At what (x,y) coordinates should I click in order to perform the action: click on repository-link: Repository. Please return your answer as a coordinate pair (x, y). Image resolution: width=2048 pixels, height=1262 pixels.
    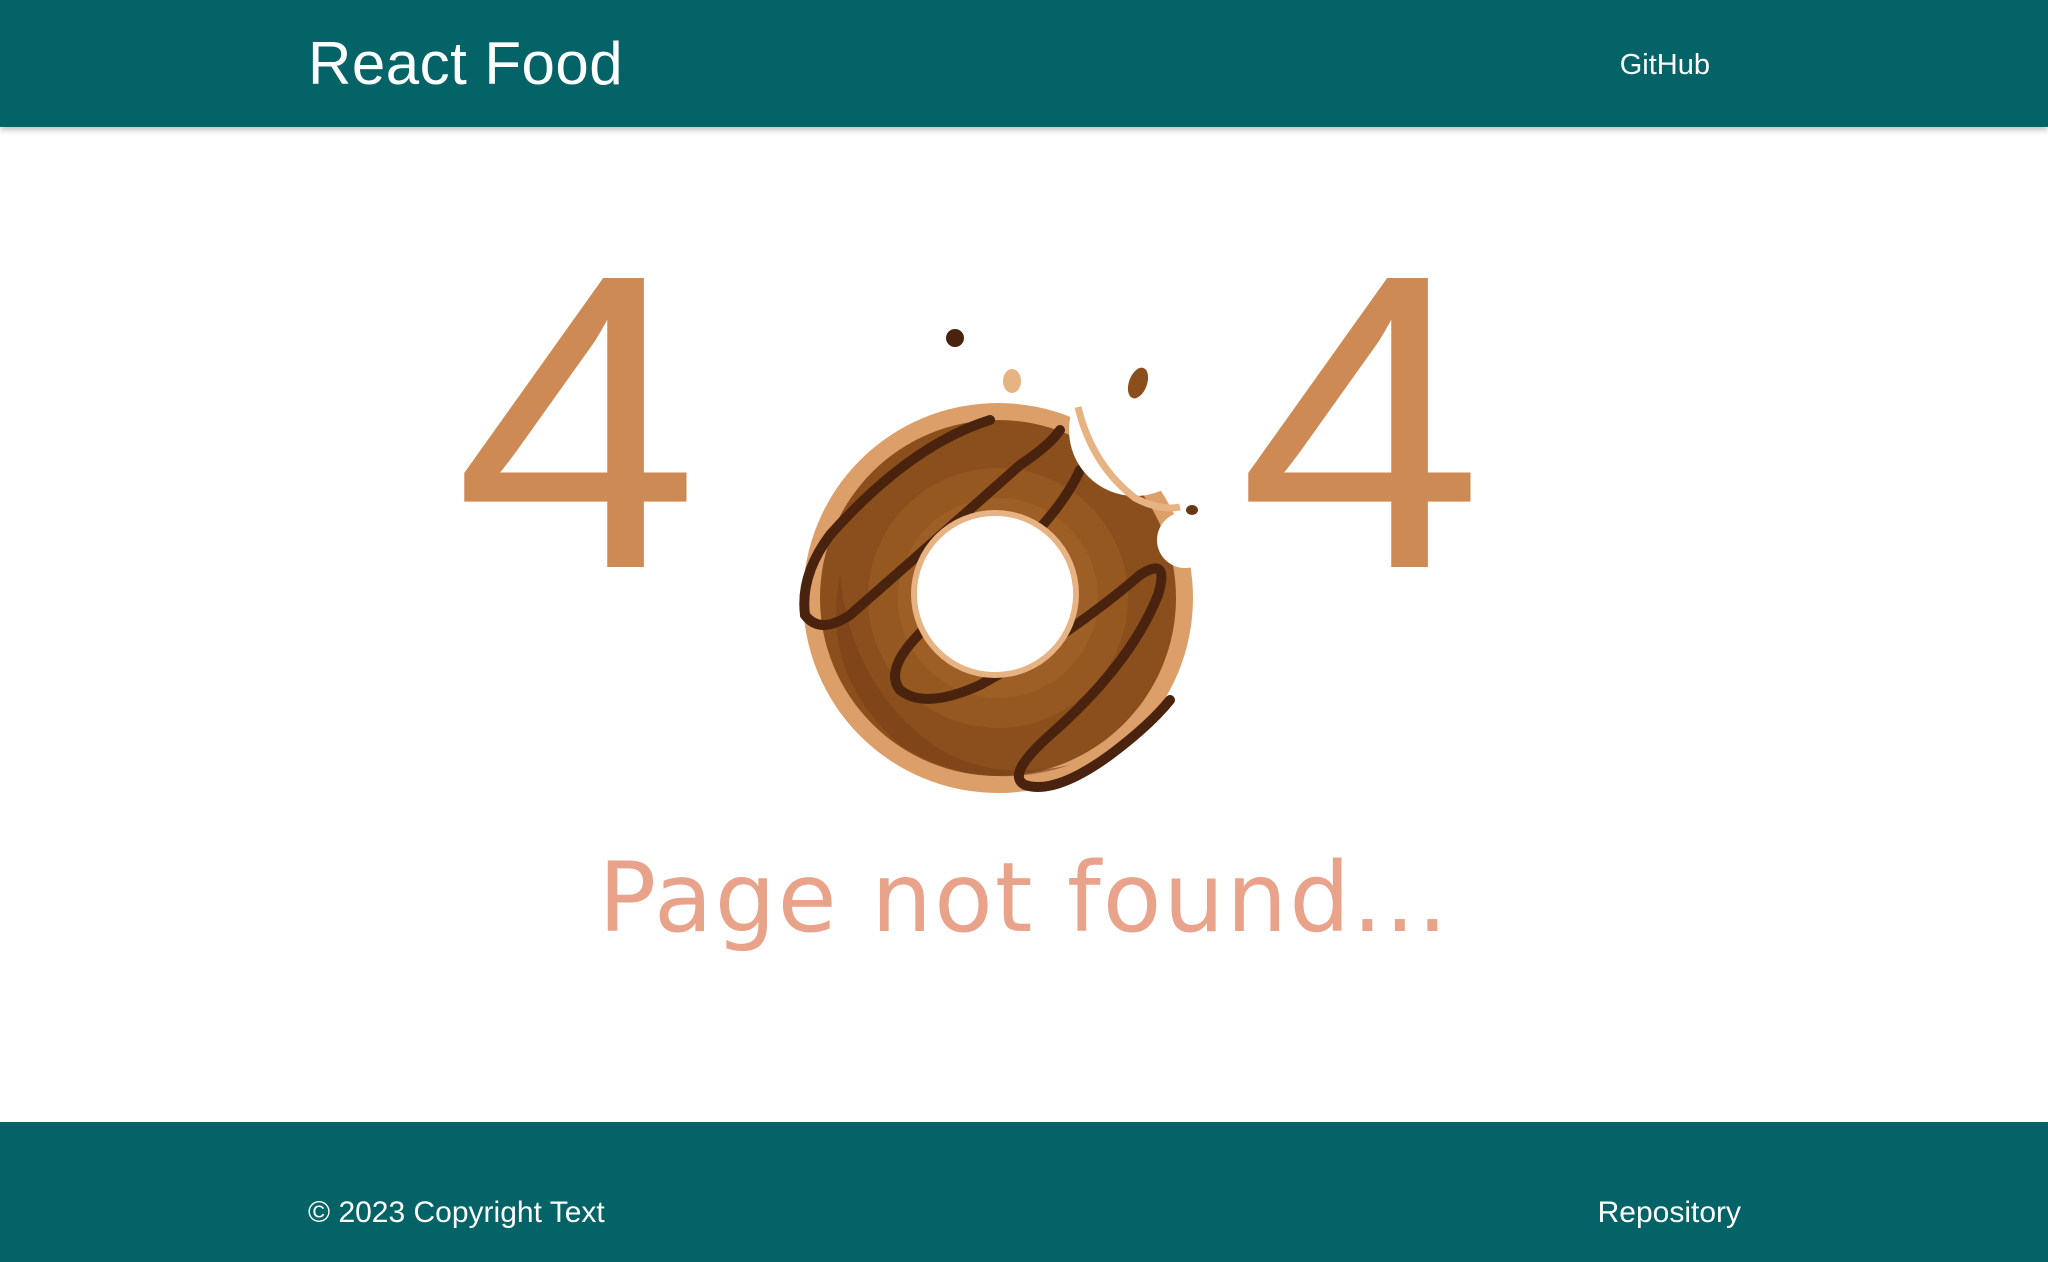
    Looking at the image, I should click on (1669, 1213).